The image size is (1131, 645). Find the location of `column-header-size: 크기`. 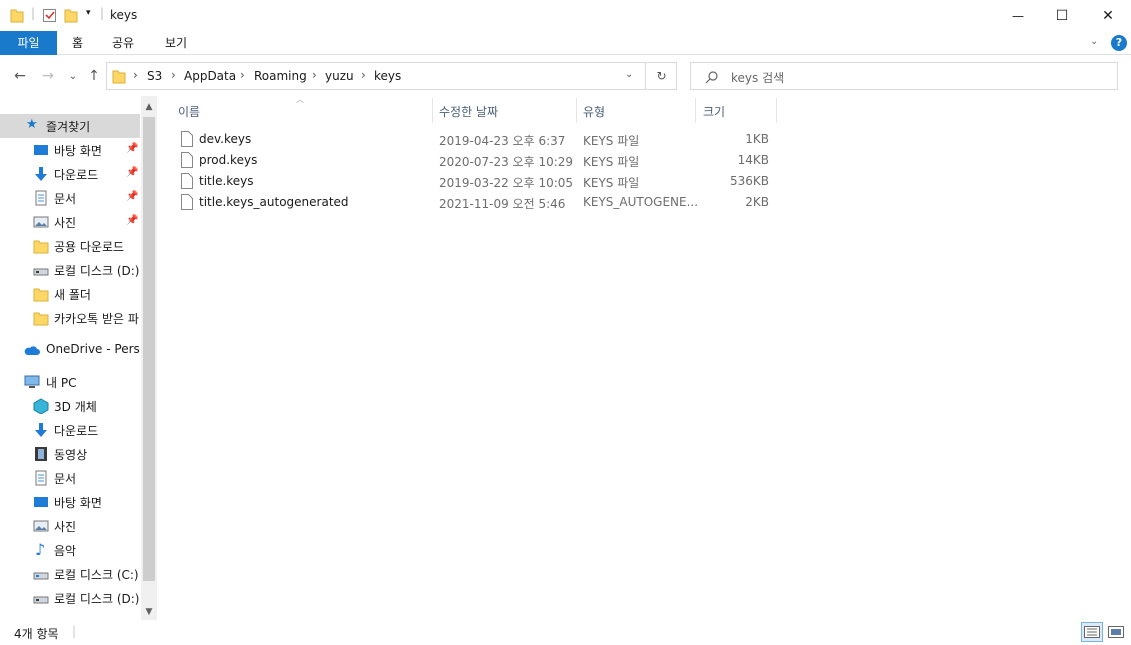

column-header-size: 크기 is located at coordinates (736, 110).